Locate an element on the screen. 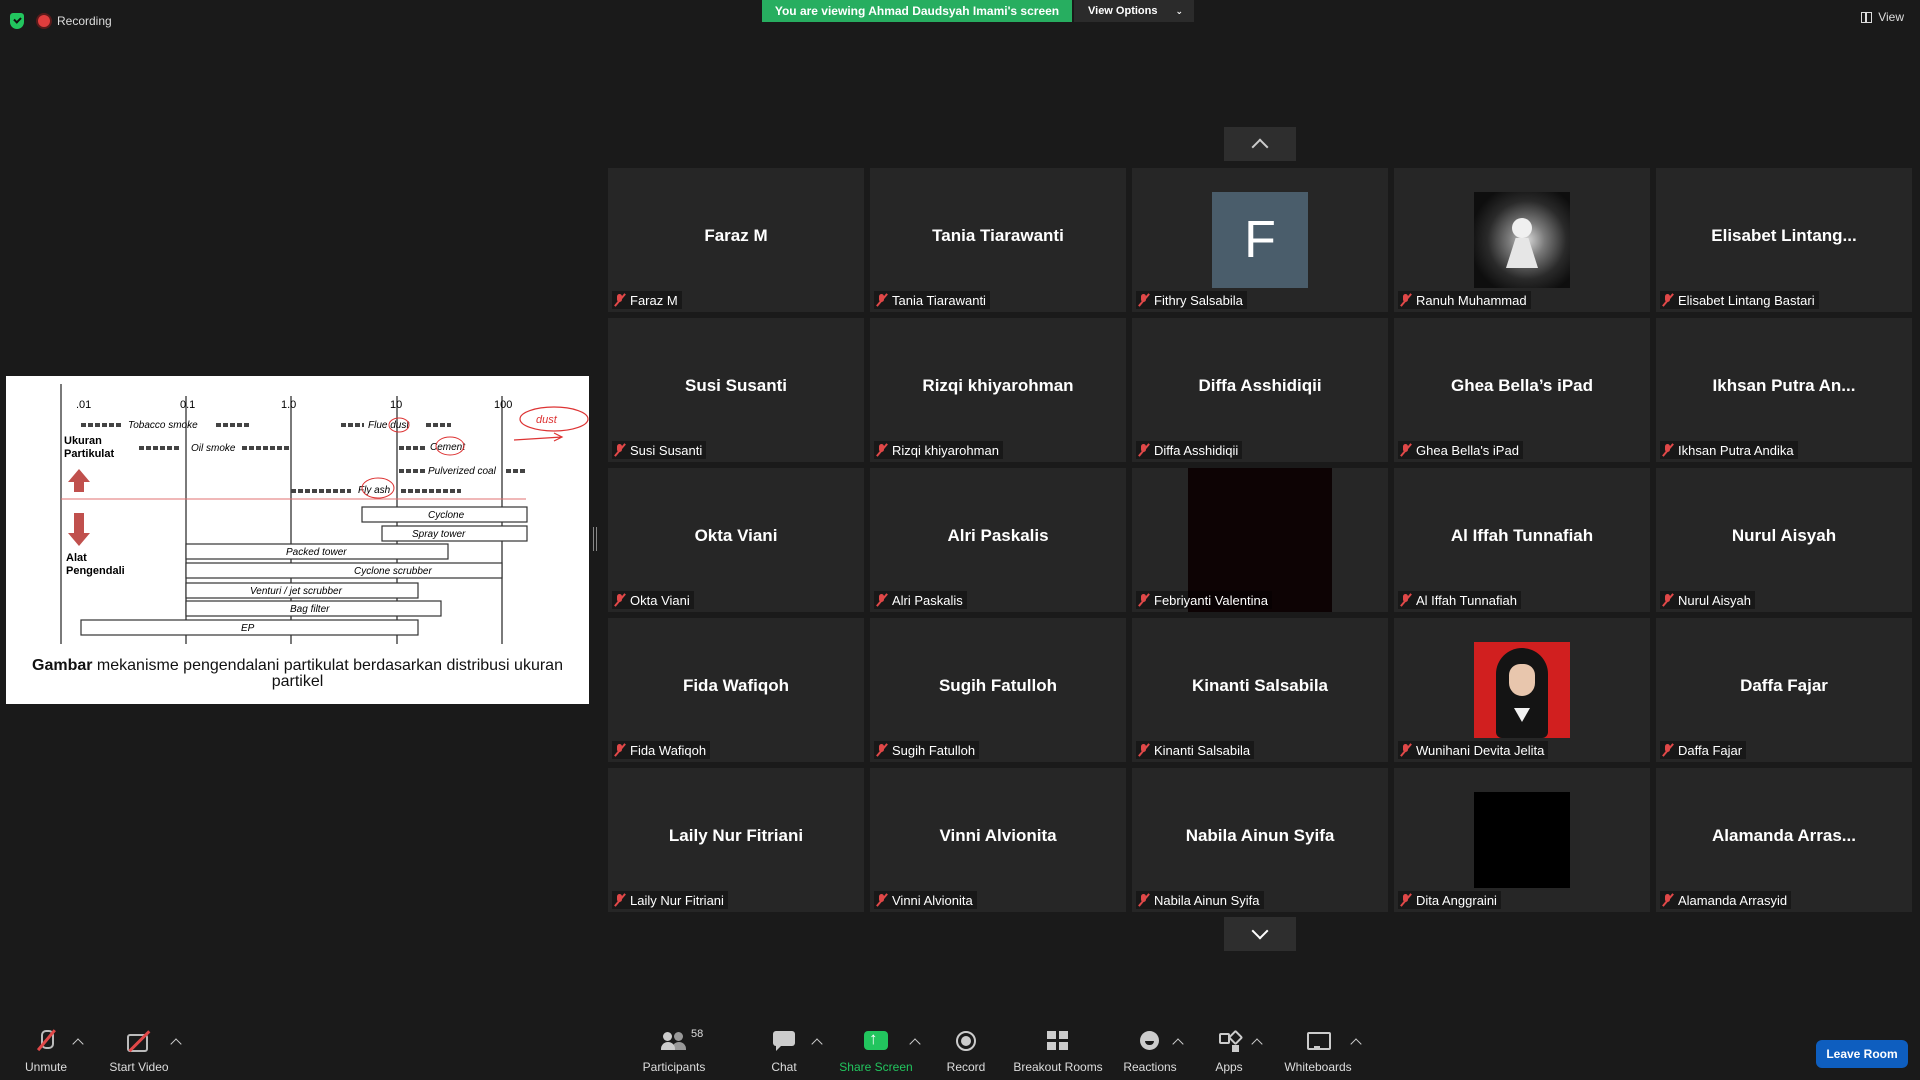 The width and height of the screenshot is (1920, 1080). gallery-prev-page-button is located at coordinates (1260, 144).